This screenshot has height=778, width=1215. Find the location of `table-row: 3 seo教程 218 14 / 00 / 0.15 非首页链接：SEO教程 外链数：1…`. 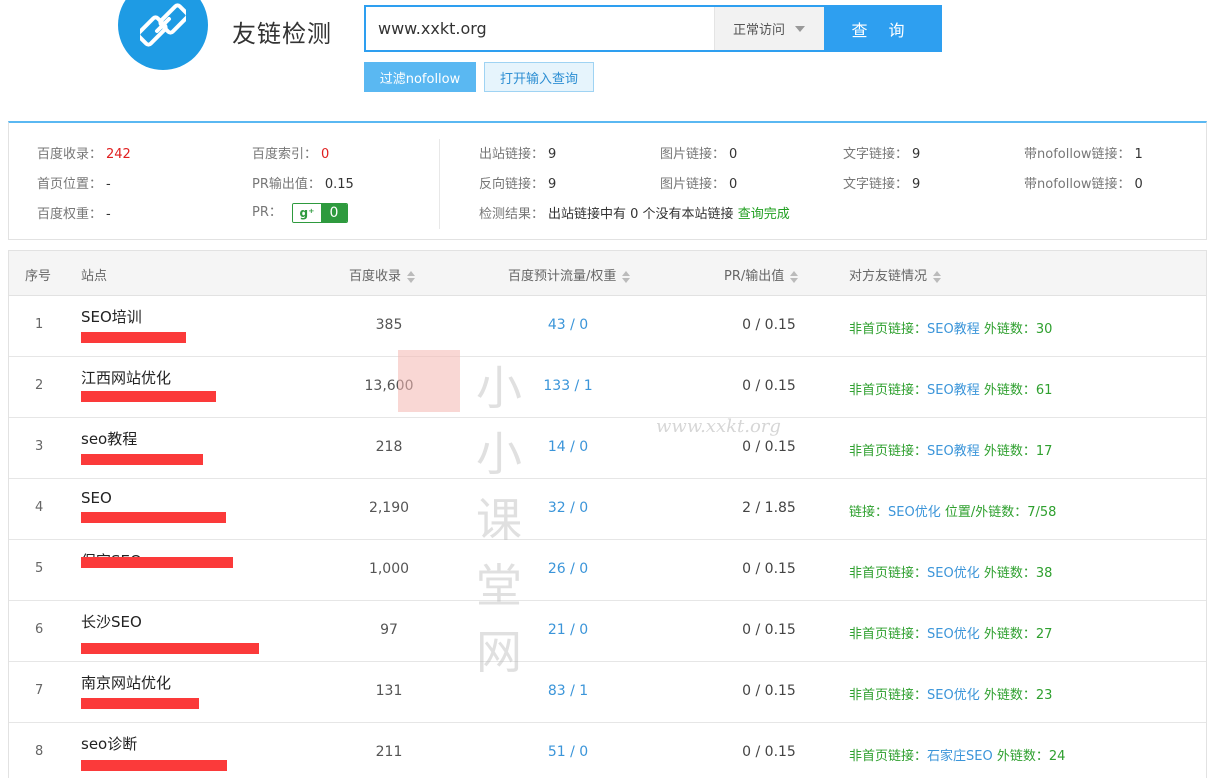

table-row: 3 seo教程 218 14 / 00 / 0.15 非首页链接：SEO教程 外链数：1… is located at coordinates (607, 448).